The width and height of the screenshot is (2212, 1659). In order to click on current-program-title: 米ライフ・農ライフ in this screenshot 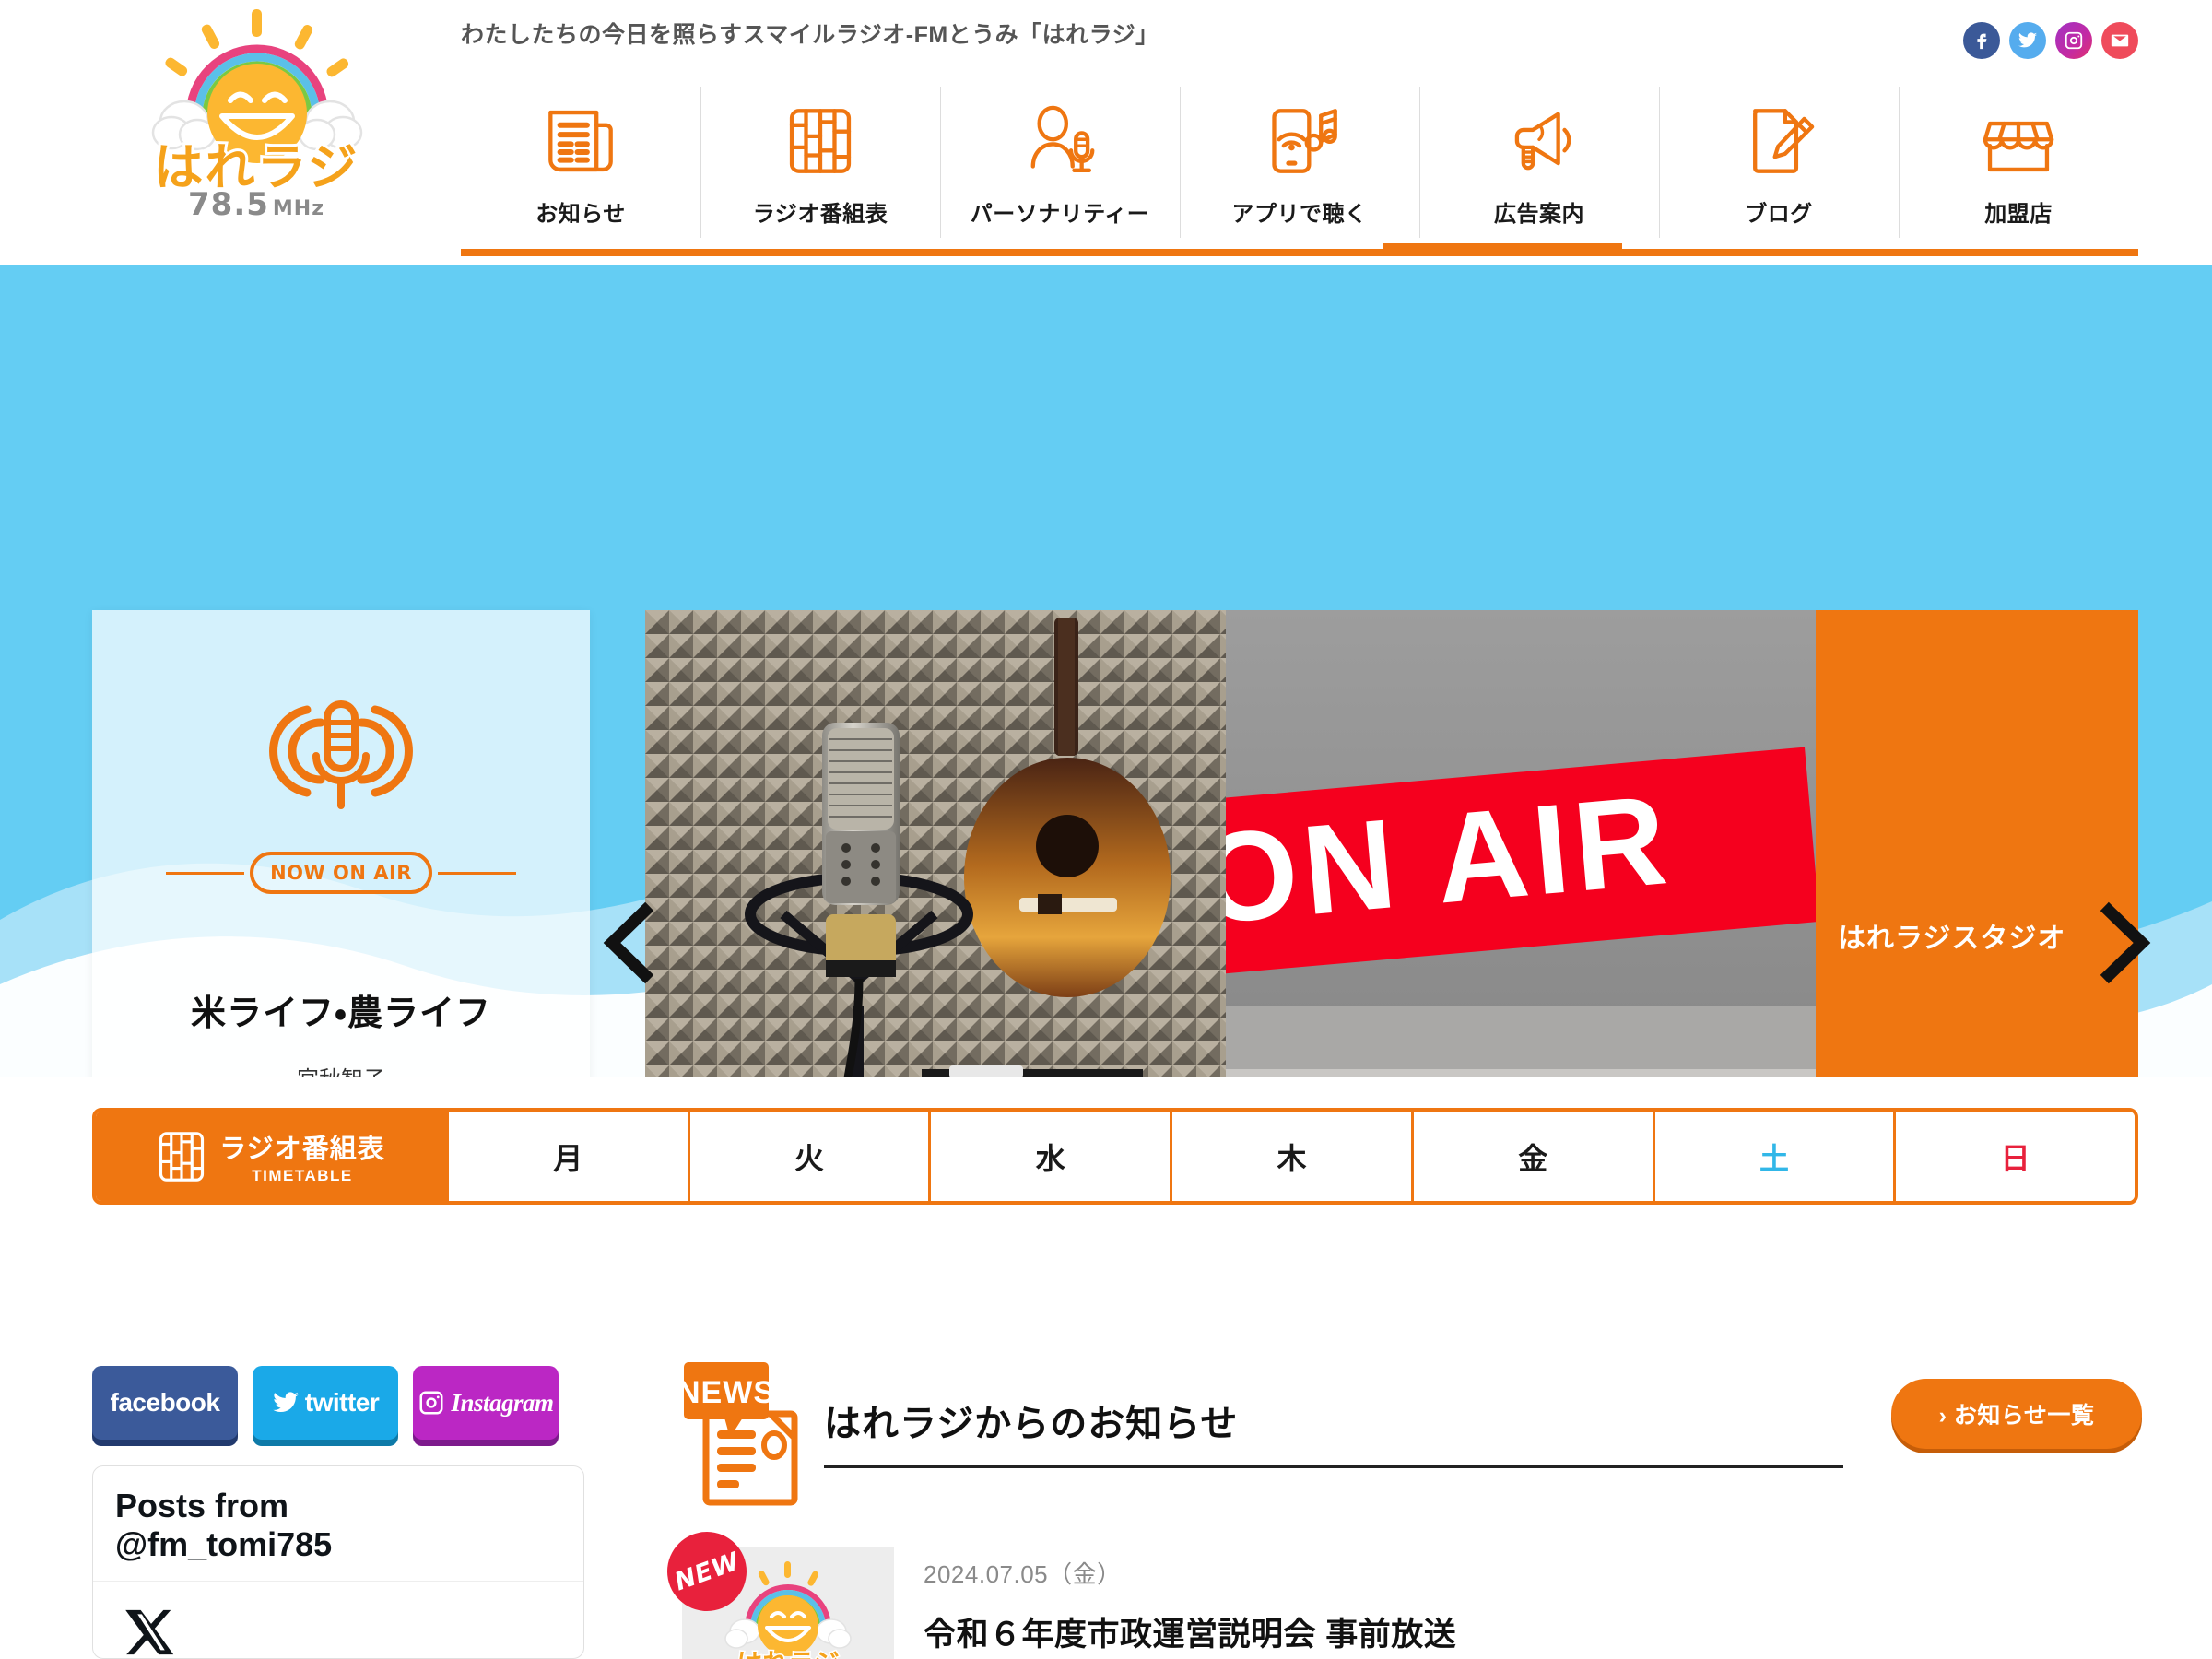, I will do `click(341, 1013)`.